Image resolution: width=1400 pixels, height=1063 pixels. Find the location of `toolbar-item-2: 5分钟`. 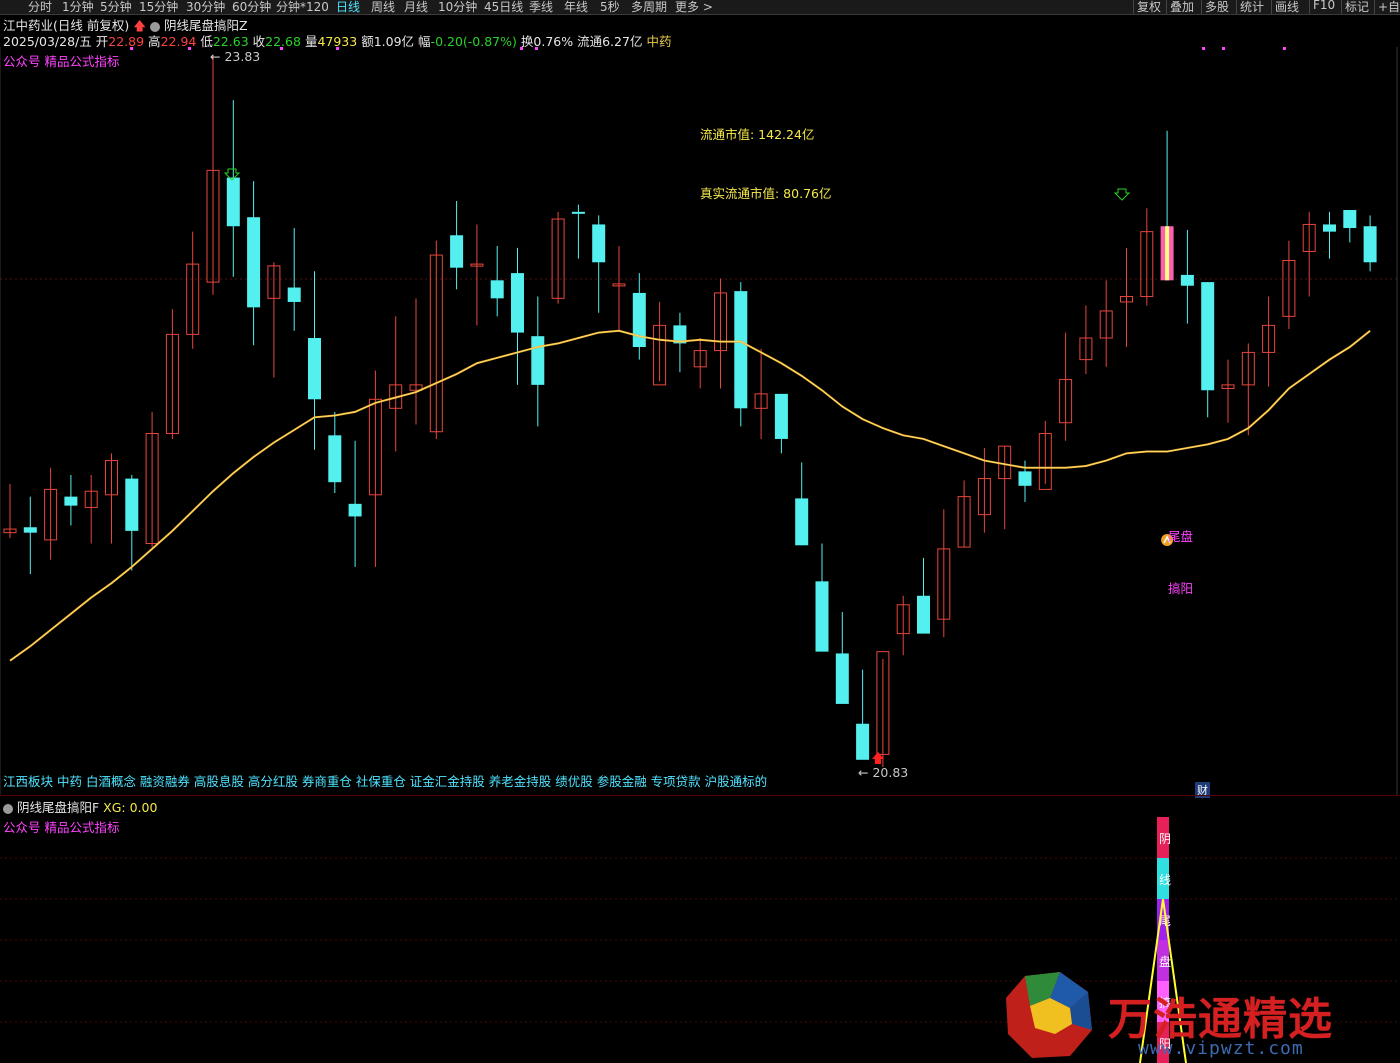

toolbar-item-2: 5分钟 is located at coordinates (116, 7).